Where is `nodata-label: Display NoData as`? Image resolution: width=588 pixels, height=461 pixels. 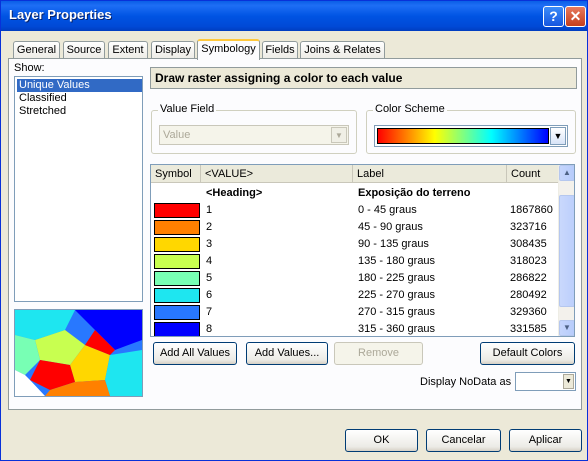 nodata-label: Display NoData as is located at coordinates (466, 382).